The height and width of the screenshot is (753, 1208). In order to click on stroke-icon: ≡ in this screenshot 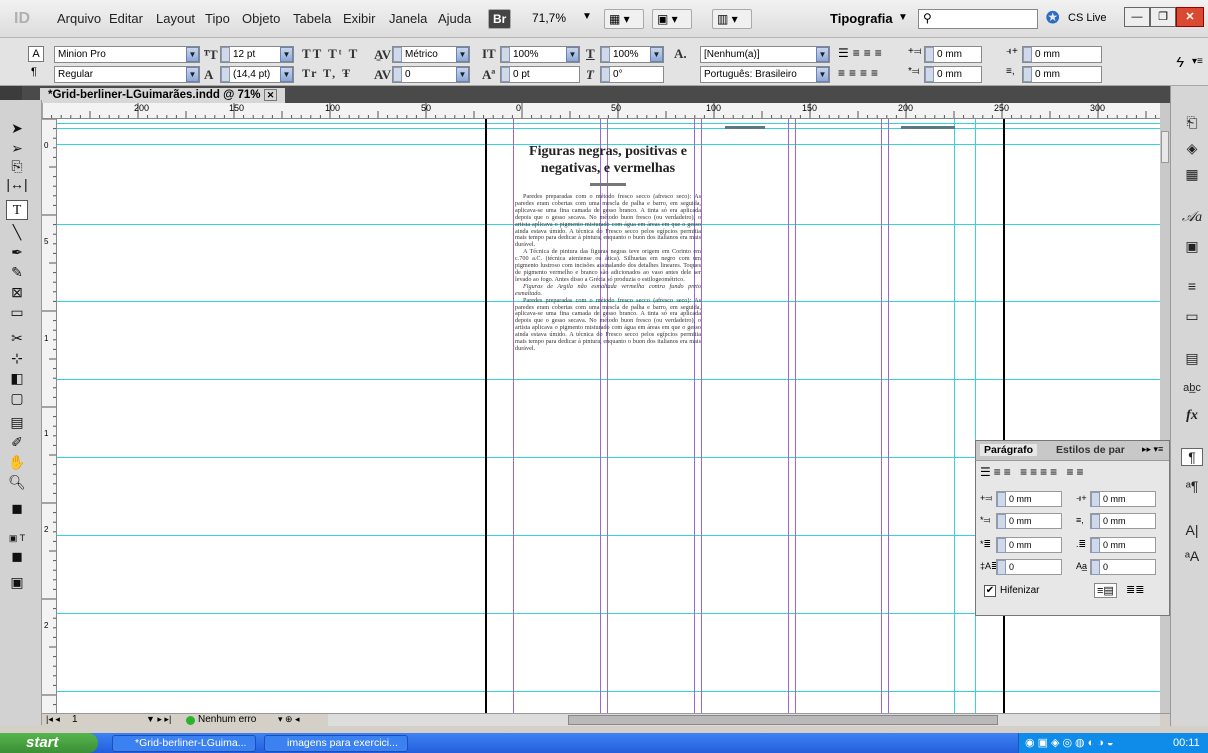, I will do `click(1192, 286)`.